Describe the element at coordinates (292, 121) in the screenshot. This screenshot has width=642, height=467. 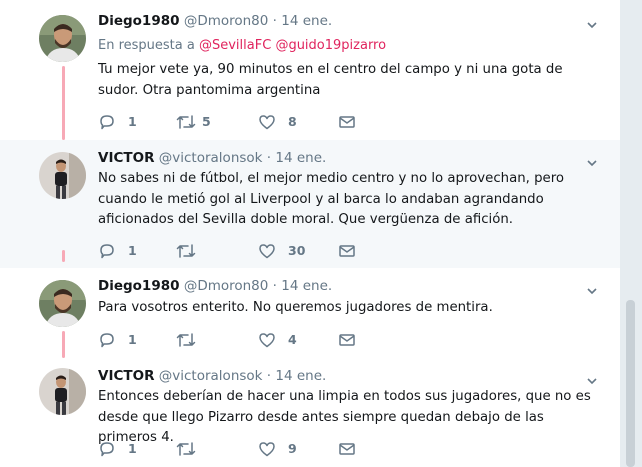
I see `like-count: 8` at that location.